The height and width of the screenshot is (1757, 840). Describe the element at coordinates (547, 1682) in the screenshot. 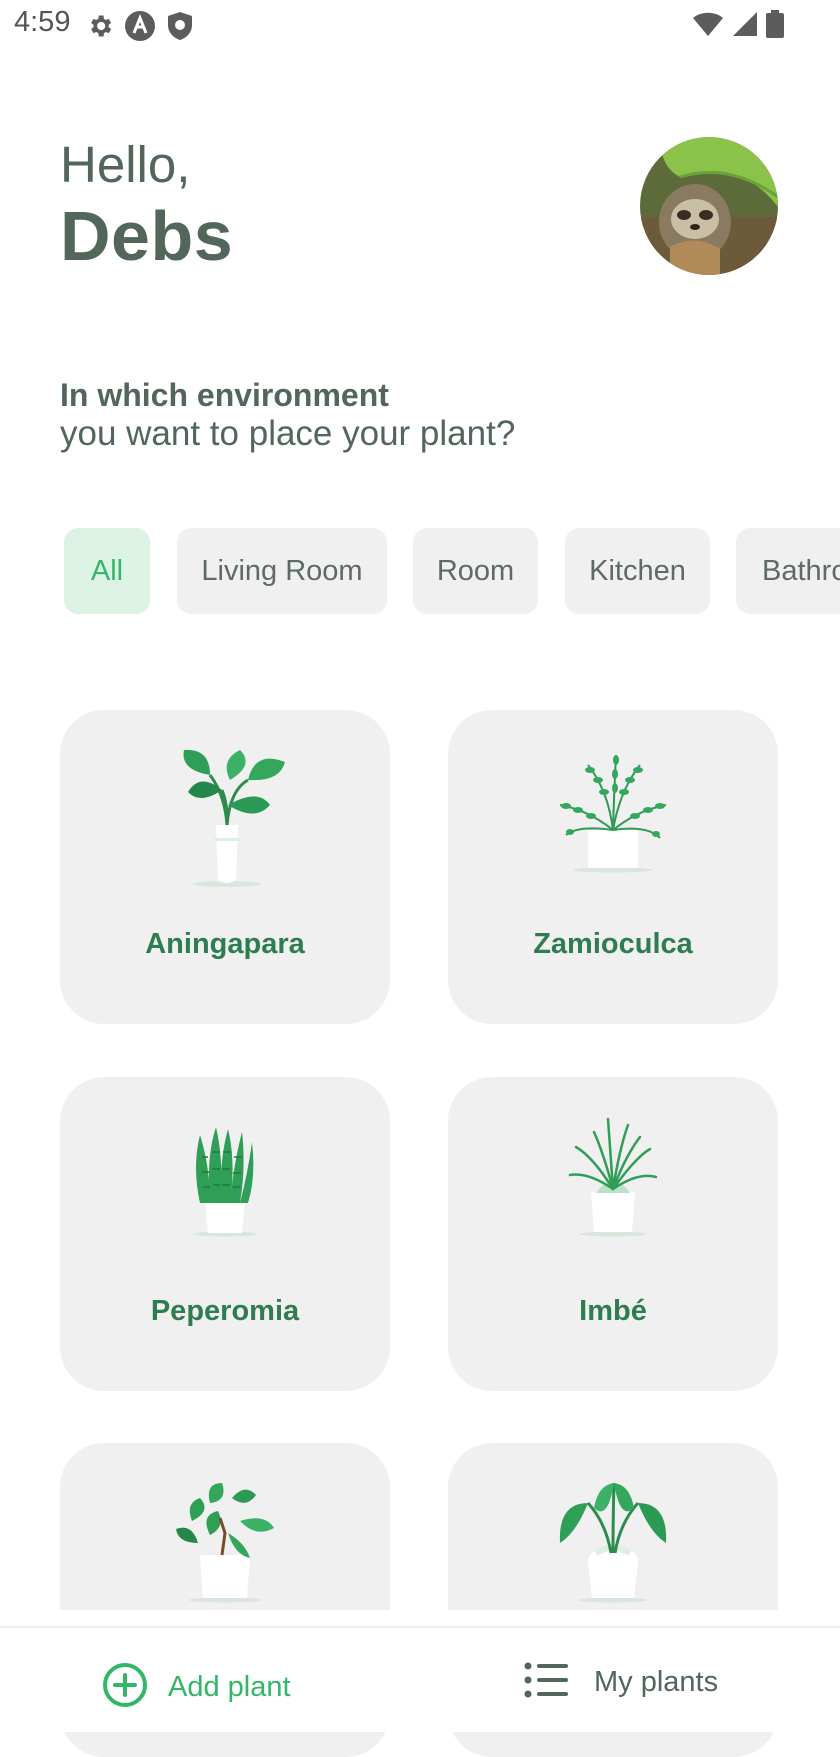

I see `list-icon` at that location.